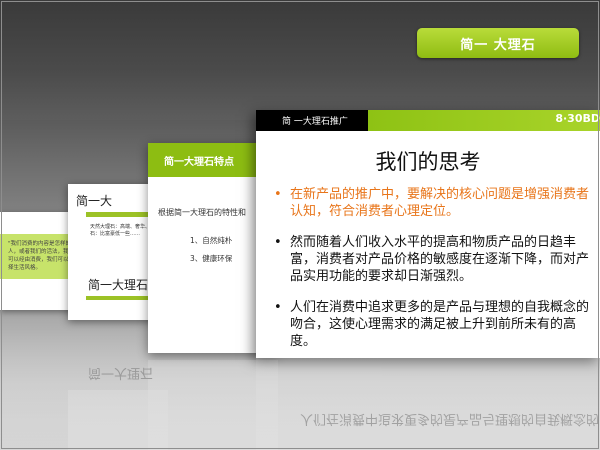 The height and width of the screenshot is (450, 600). Describe the element at coordinates (315, 122) in the screenshot. I see `main-slide-header-label: 简 一大理石推广` at that location.